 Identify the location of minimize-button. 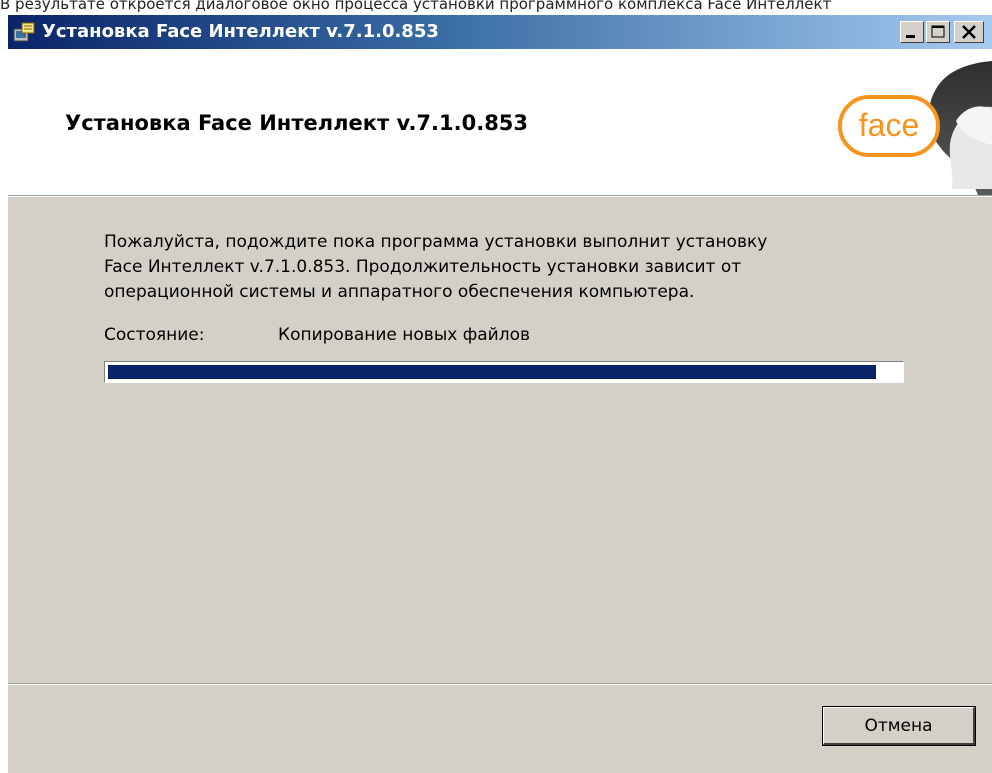
(912, 32).